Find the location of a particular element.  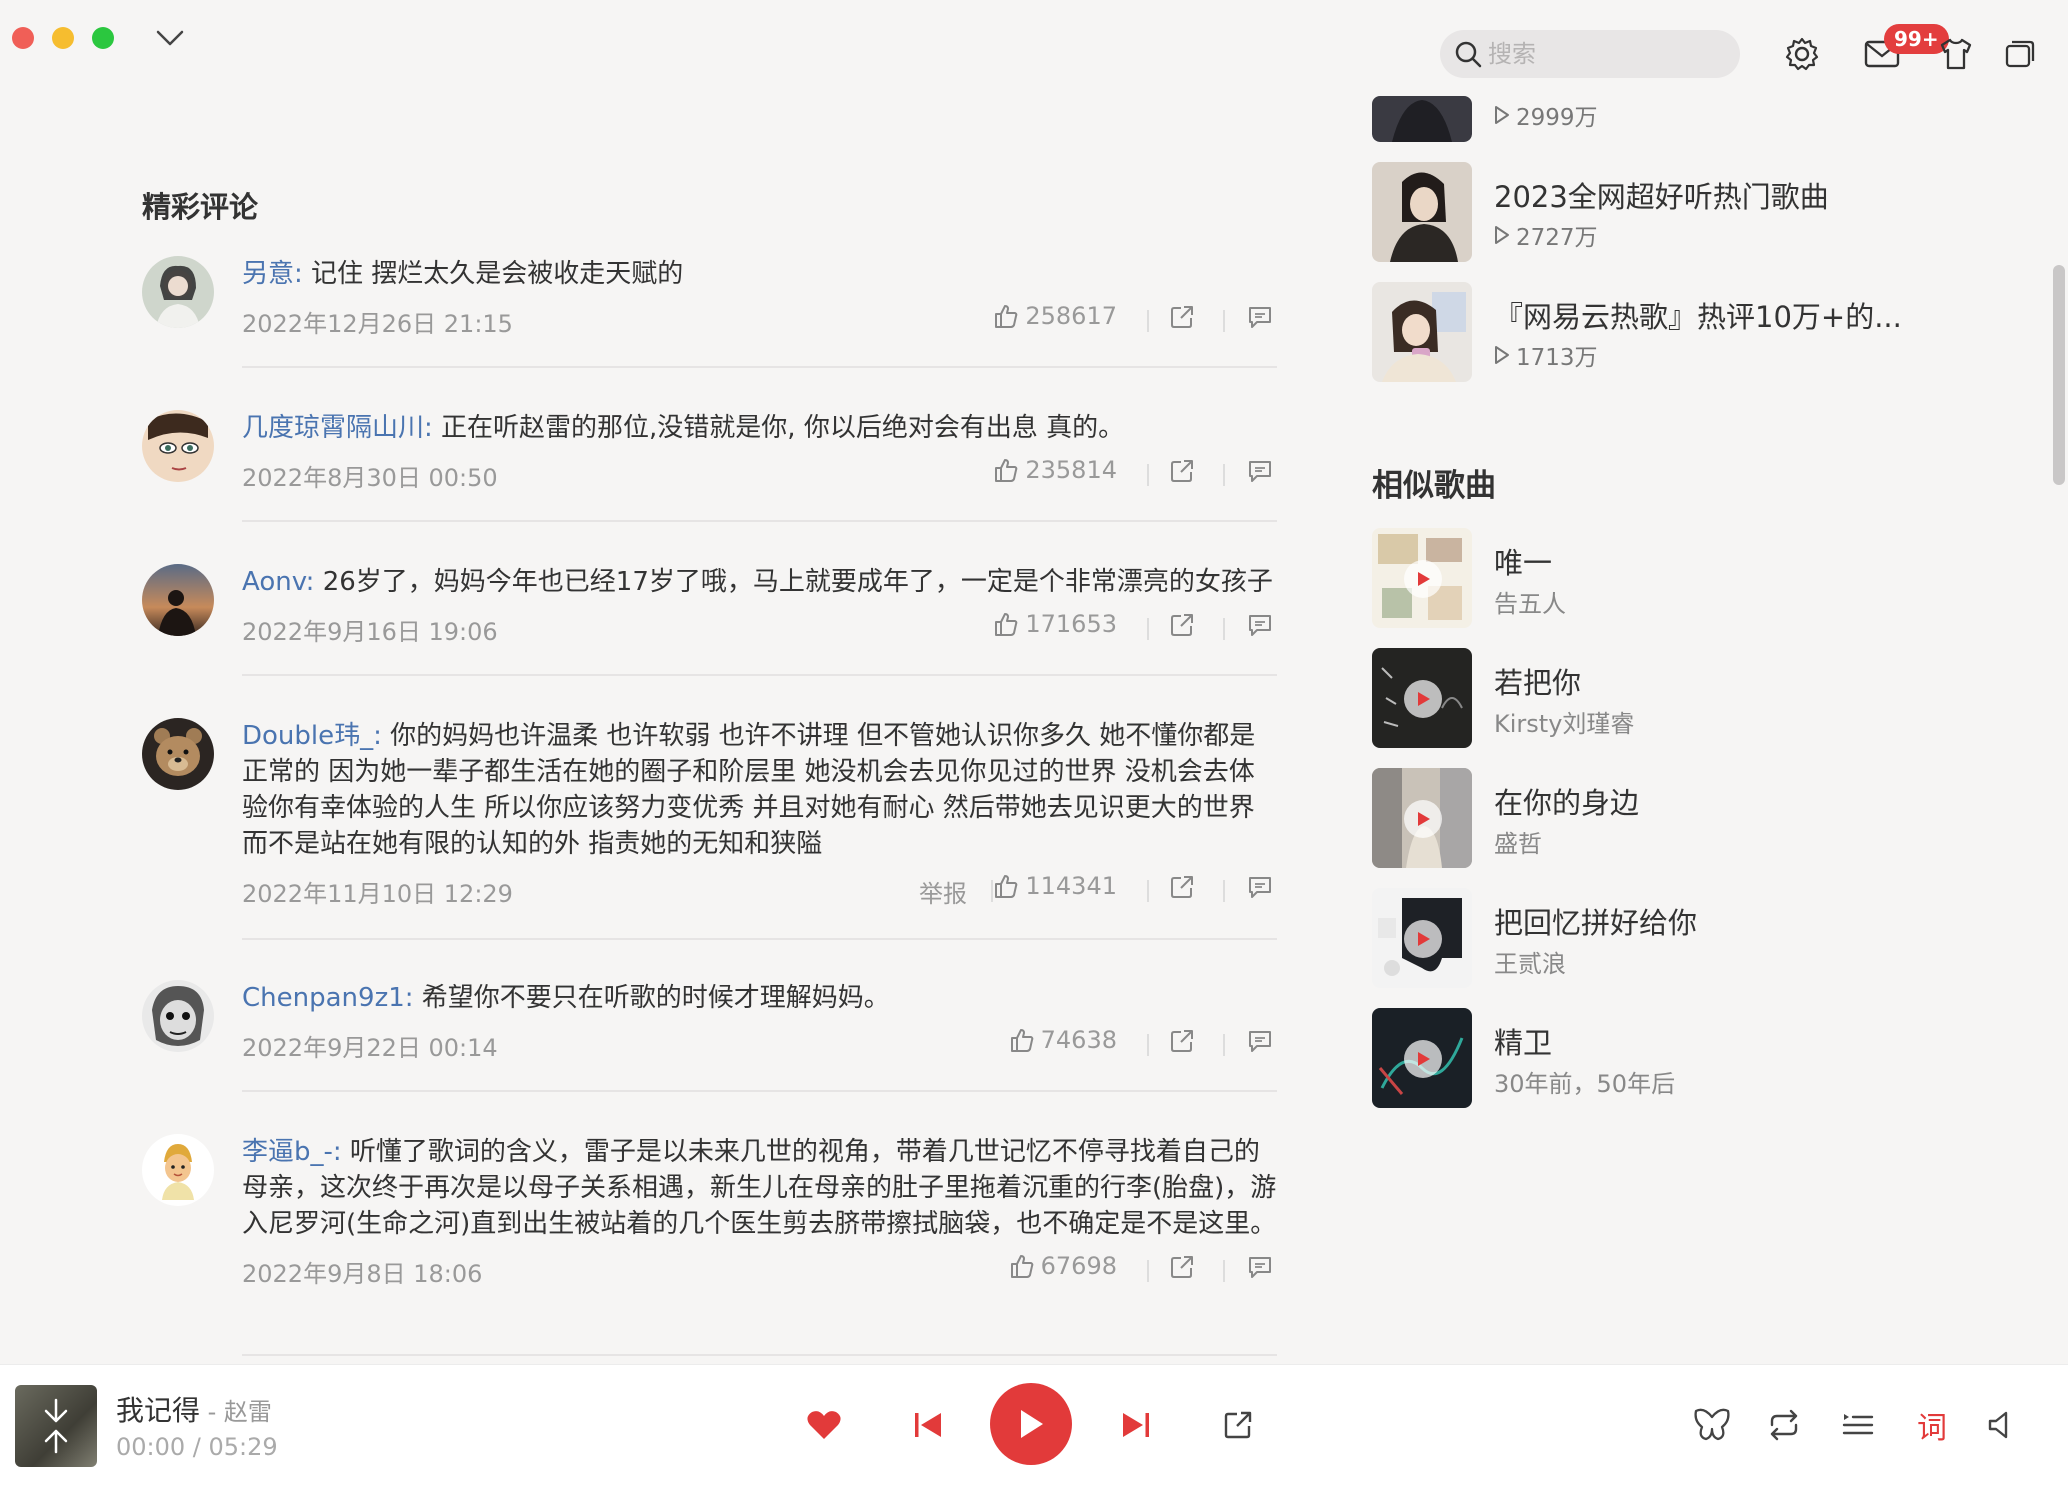

mini-mode-button is located at coordinates (2020, 54).